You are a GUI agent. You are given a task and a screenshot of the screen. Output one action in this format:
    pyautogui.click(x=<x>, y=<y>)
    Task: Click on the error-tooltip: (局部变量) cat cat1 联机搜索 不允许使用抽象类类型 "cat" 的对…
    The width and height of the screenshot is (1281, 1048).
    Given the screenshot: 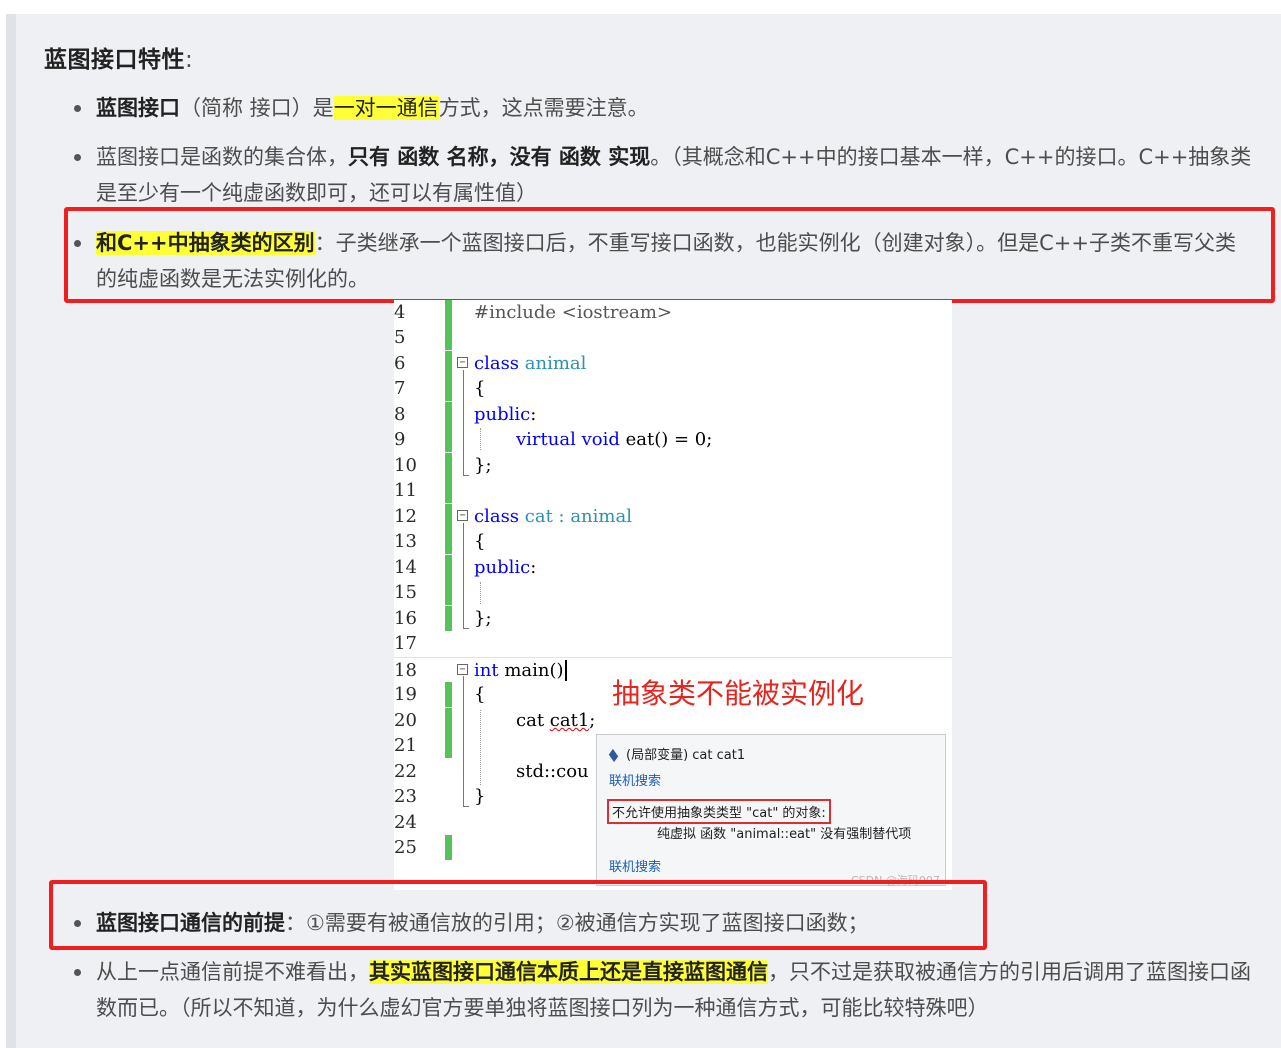 What is the action you would take?
    pyautogui.click(x=771, y=810)
    